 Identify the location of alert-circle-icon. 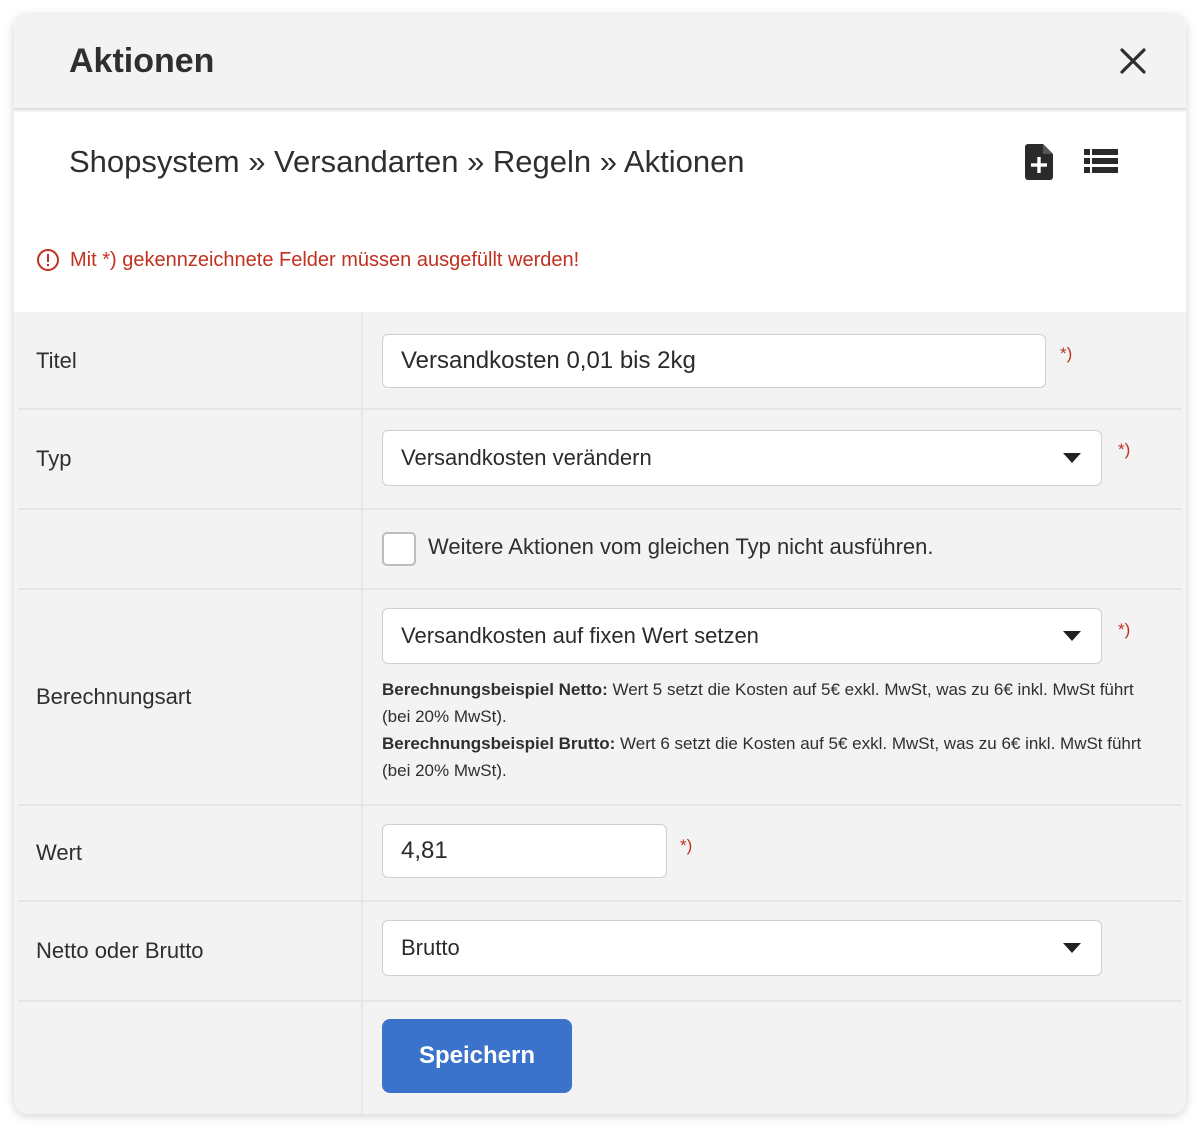
(48, 260).